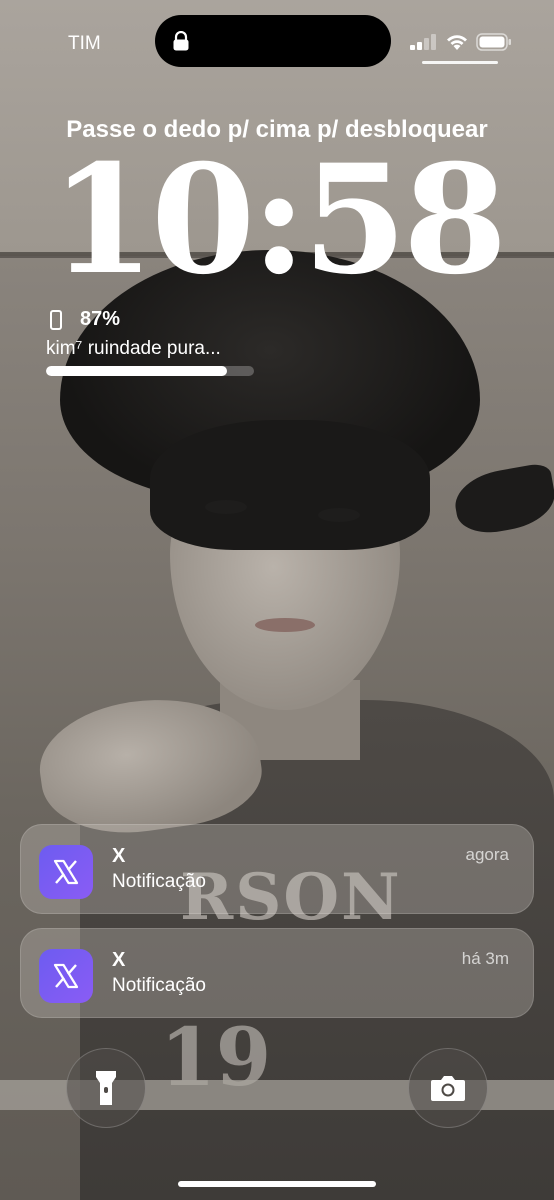 This screenshot has width=554, height=1200. Describe the element at coordinates (460, 62) in the screenshot. I see `control-center-indicator` at that location.